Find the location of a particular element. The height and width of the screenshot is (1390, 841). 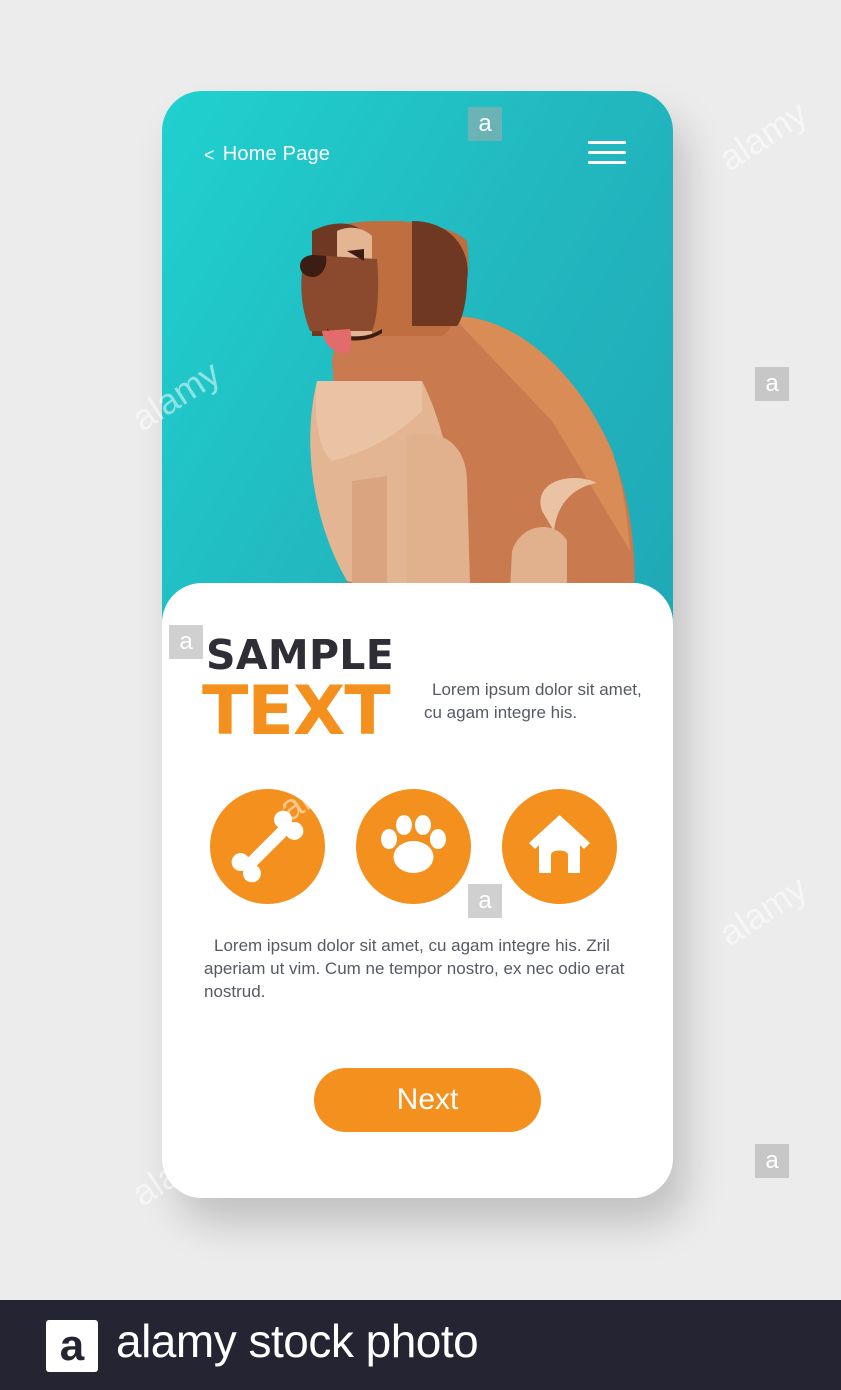

back-home-link: < Home Page is located at coordinates (267, 154).